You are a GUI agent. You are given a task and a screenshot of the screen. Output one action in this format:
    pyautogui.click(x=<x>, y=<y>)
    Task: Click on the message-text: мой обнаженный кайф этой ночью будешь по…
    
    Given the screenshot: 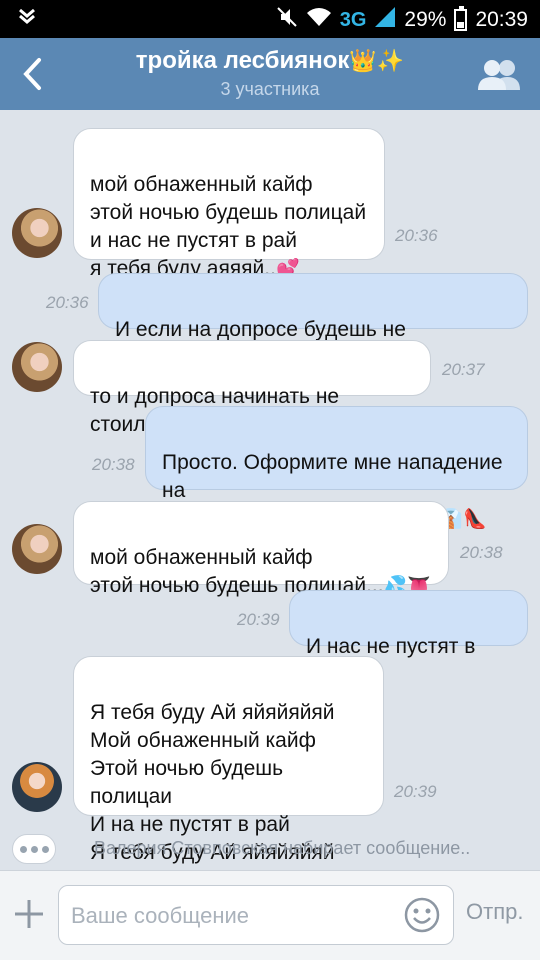 What is the action you would take?
    pyautogui.click(x=228, y=226)
    